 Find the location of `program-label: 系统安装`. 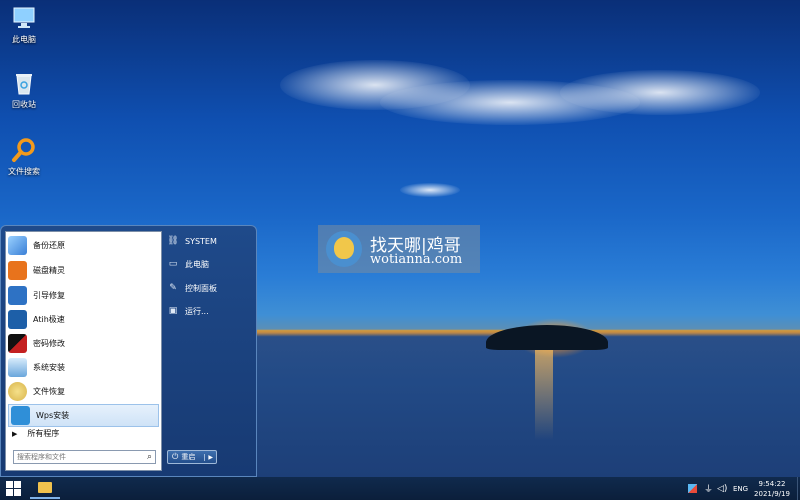

program-label: 系统安装 is located at coordinates (49, 367).